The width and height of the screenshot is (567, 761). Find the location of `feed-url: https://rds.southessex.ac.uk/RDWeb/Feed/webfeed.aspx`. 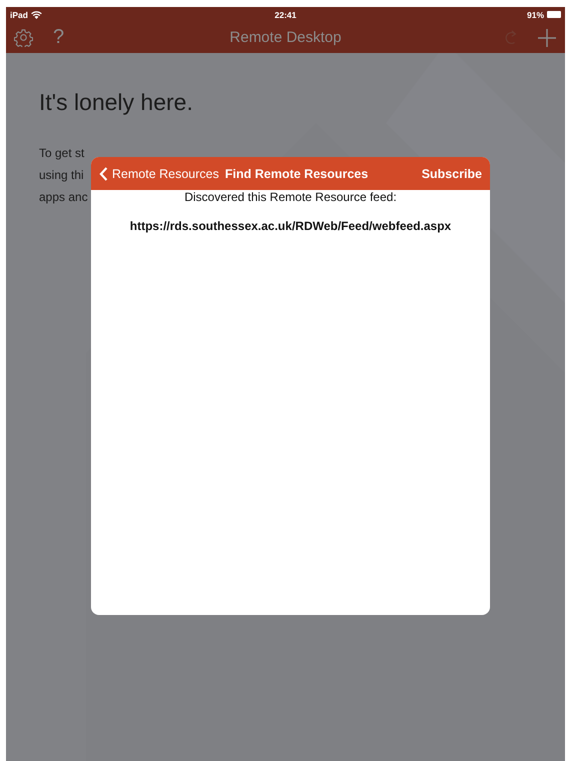

feed-url: https://rds.southessex.ac.uk/RDWeb/Feed/webfeed.aspx is located at coordinates (290, 226).